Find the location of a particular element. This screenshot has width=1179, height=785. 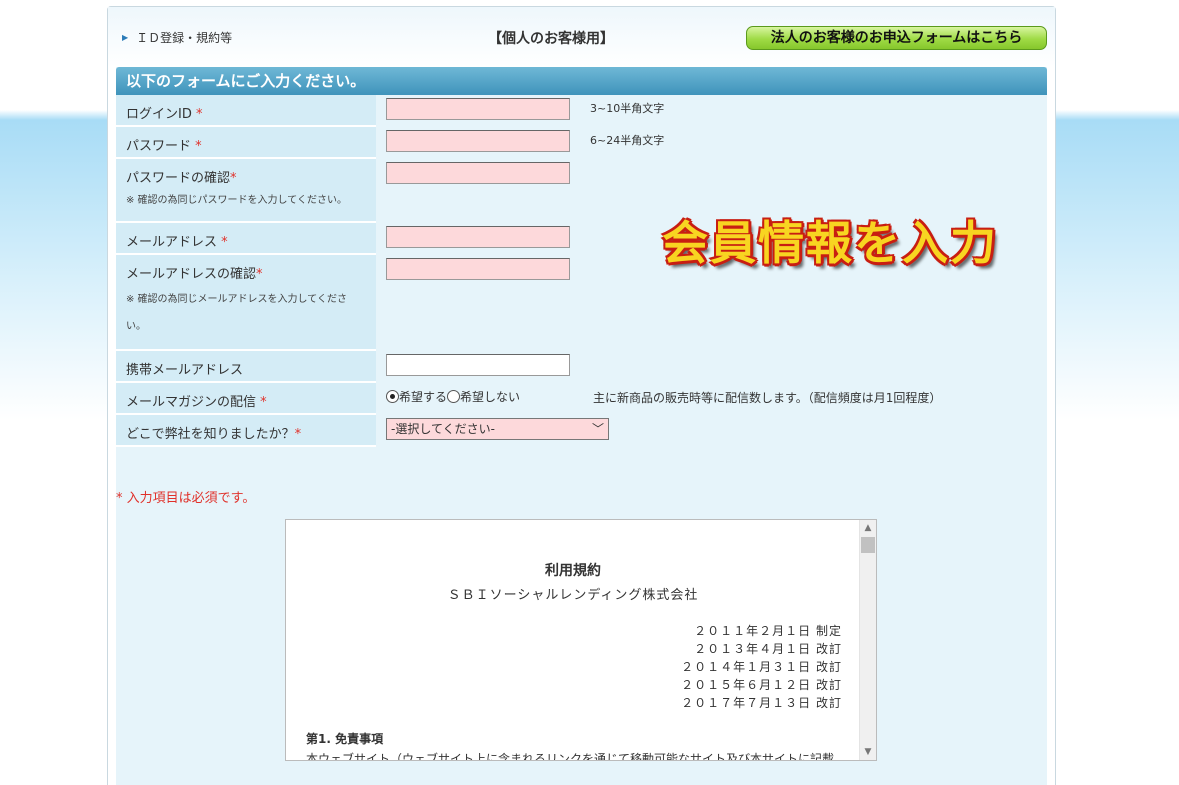

breadcrumb: ▶ ＩＤ登録・規約等 is located at coordinates (177, 37).